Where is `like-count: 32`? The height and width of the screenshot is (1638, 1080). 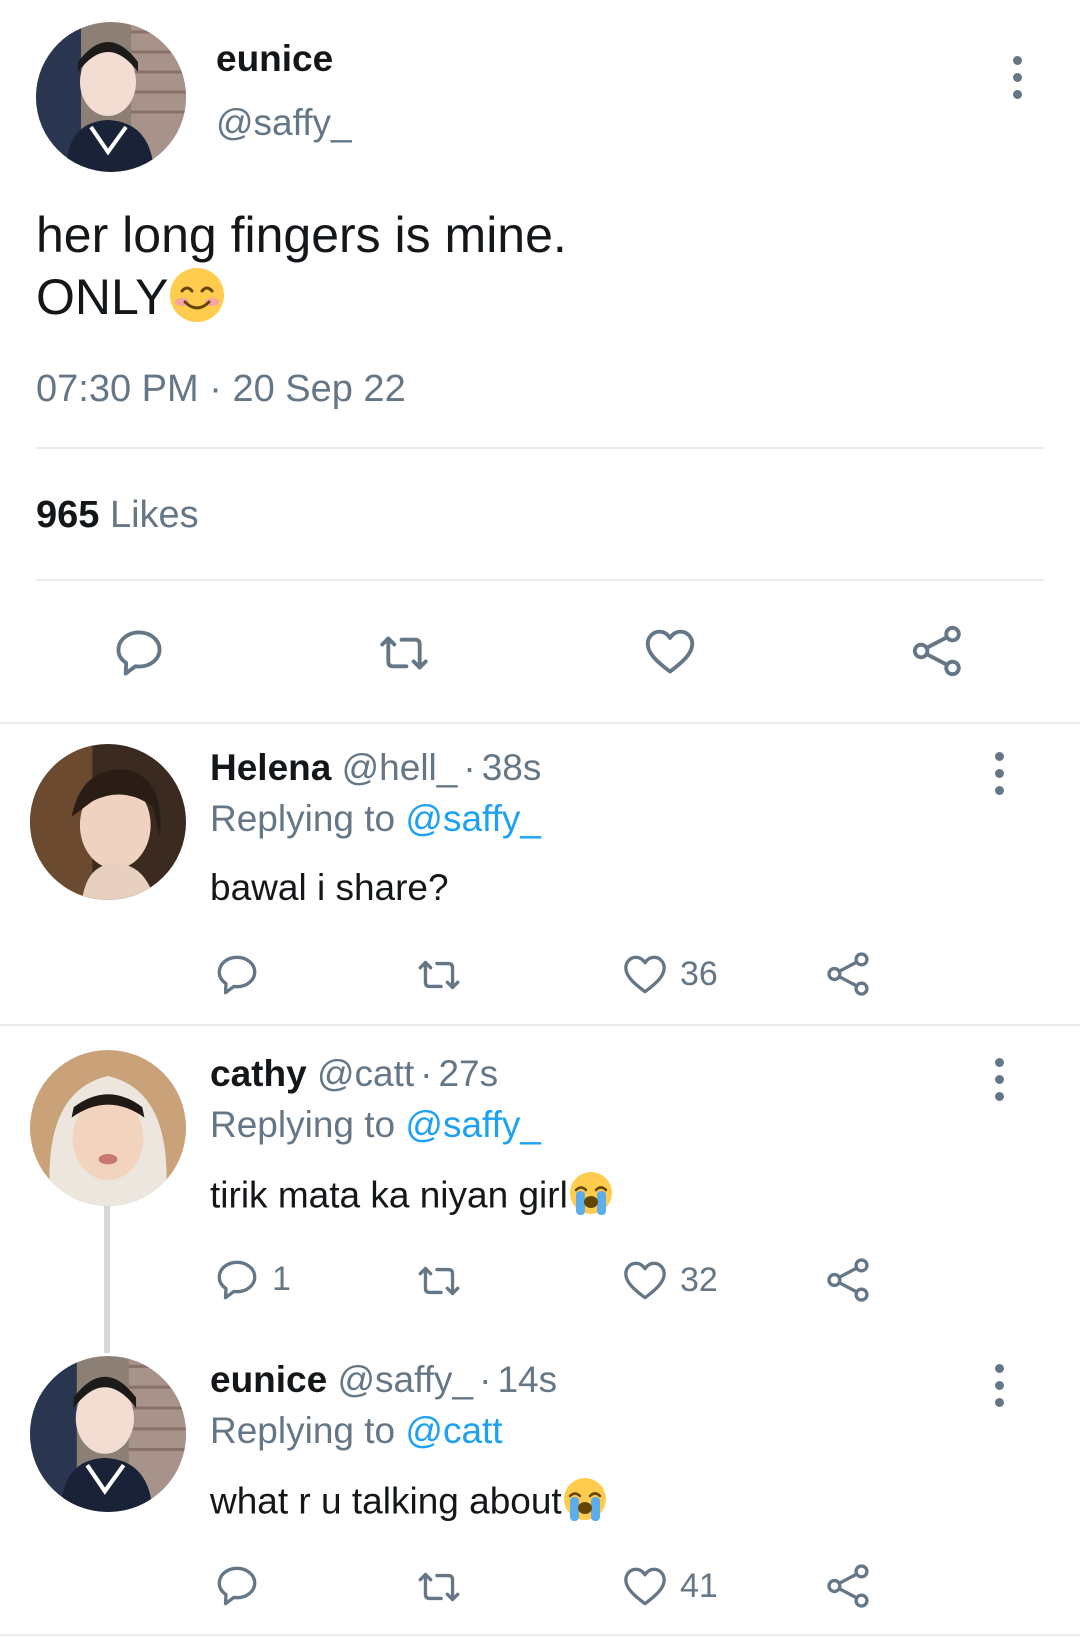
like-count: 32 is located at coordinates (699, 1280).